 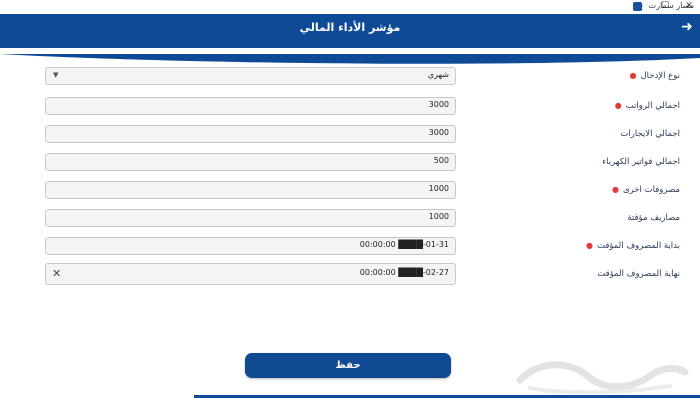 What do you see at coordinates (250, 106) in the screenshot?
I see `total-salaries-input: 3000` at bounding box center [250, 106].